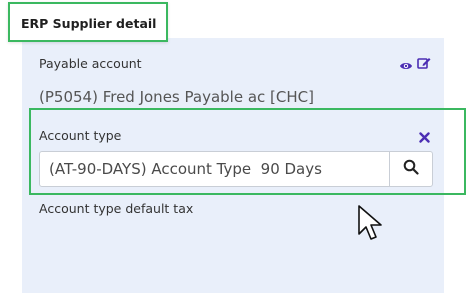 The width and height of the screenshot is (468, 293). What do you see at coordinates (424, 137) in the screenshot?
I see `close-icon` at bounding box center [424, 137].